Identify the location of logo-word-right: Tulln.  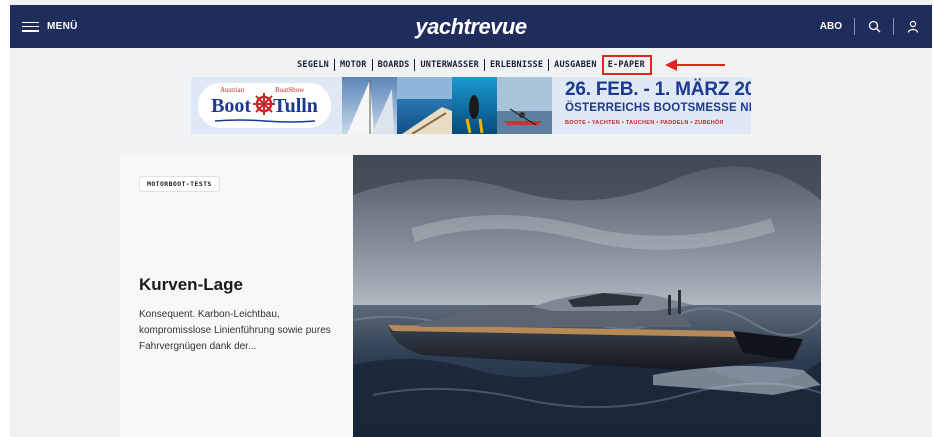
(295, 106).